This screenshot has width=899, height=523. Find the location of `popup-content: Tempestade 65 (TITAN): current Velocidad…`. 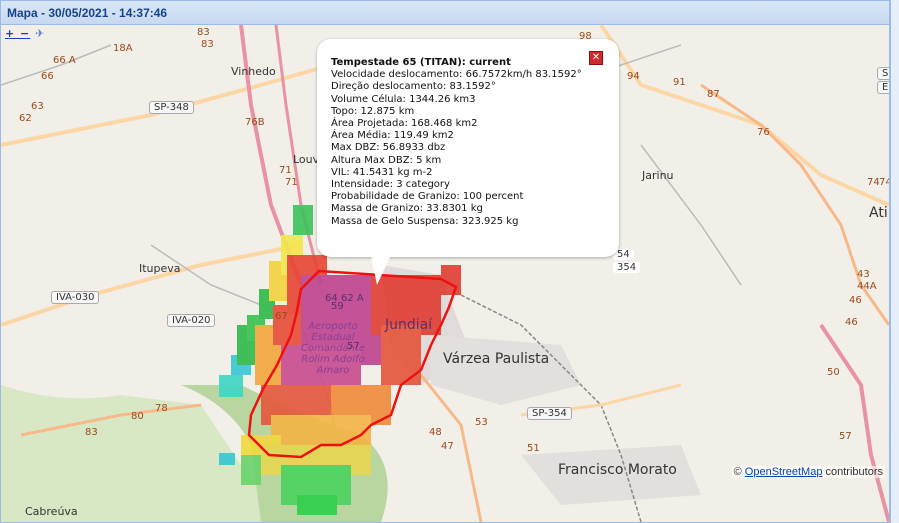

popup-content: Tempestade 65 (TITAN): current Velocidad… is located at coordinates (456, 142).